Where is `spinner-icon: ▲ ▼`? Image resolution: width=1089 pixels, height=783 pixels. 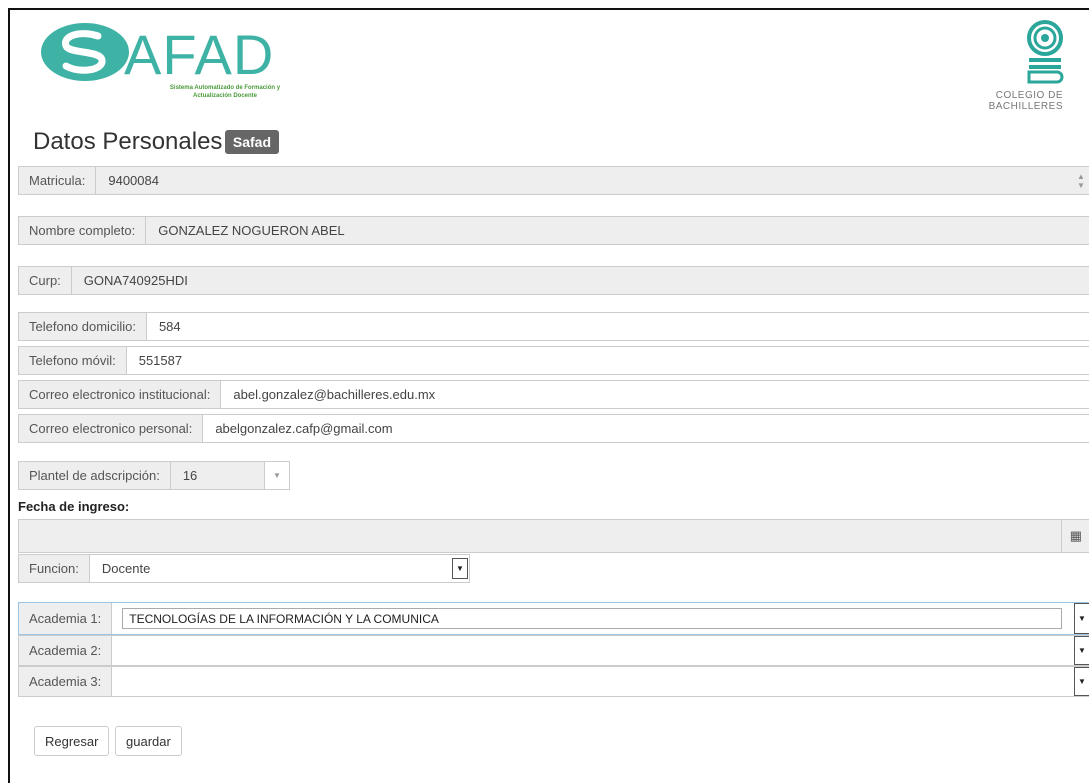
spinner-icon: ▲ ▼ is located at coordinates (1080, 180).